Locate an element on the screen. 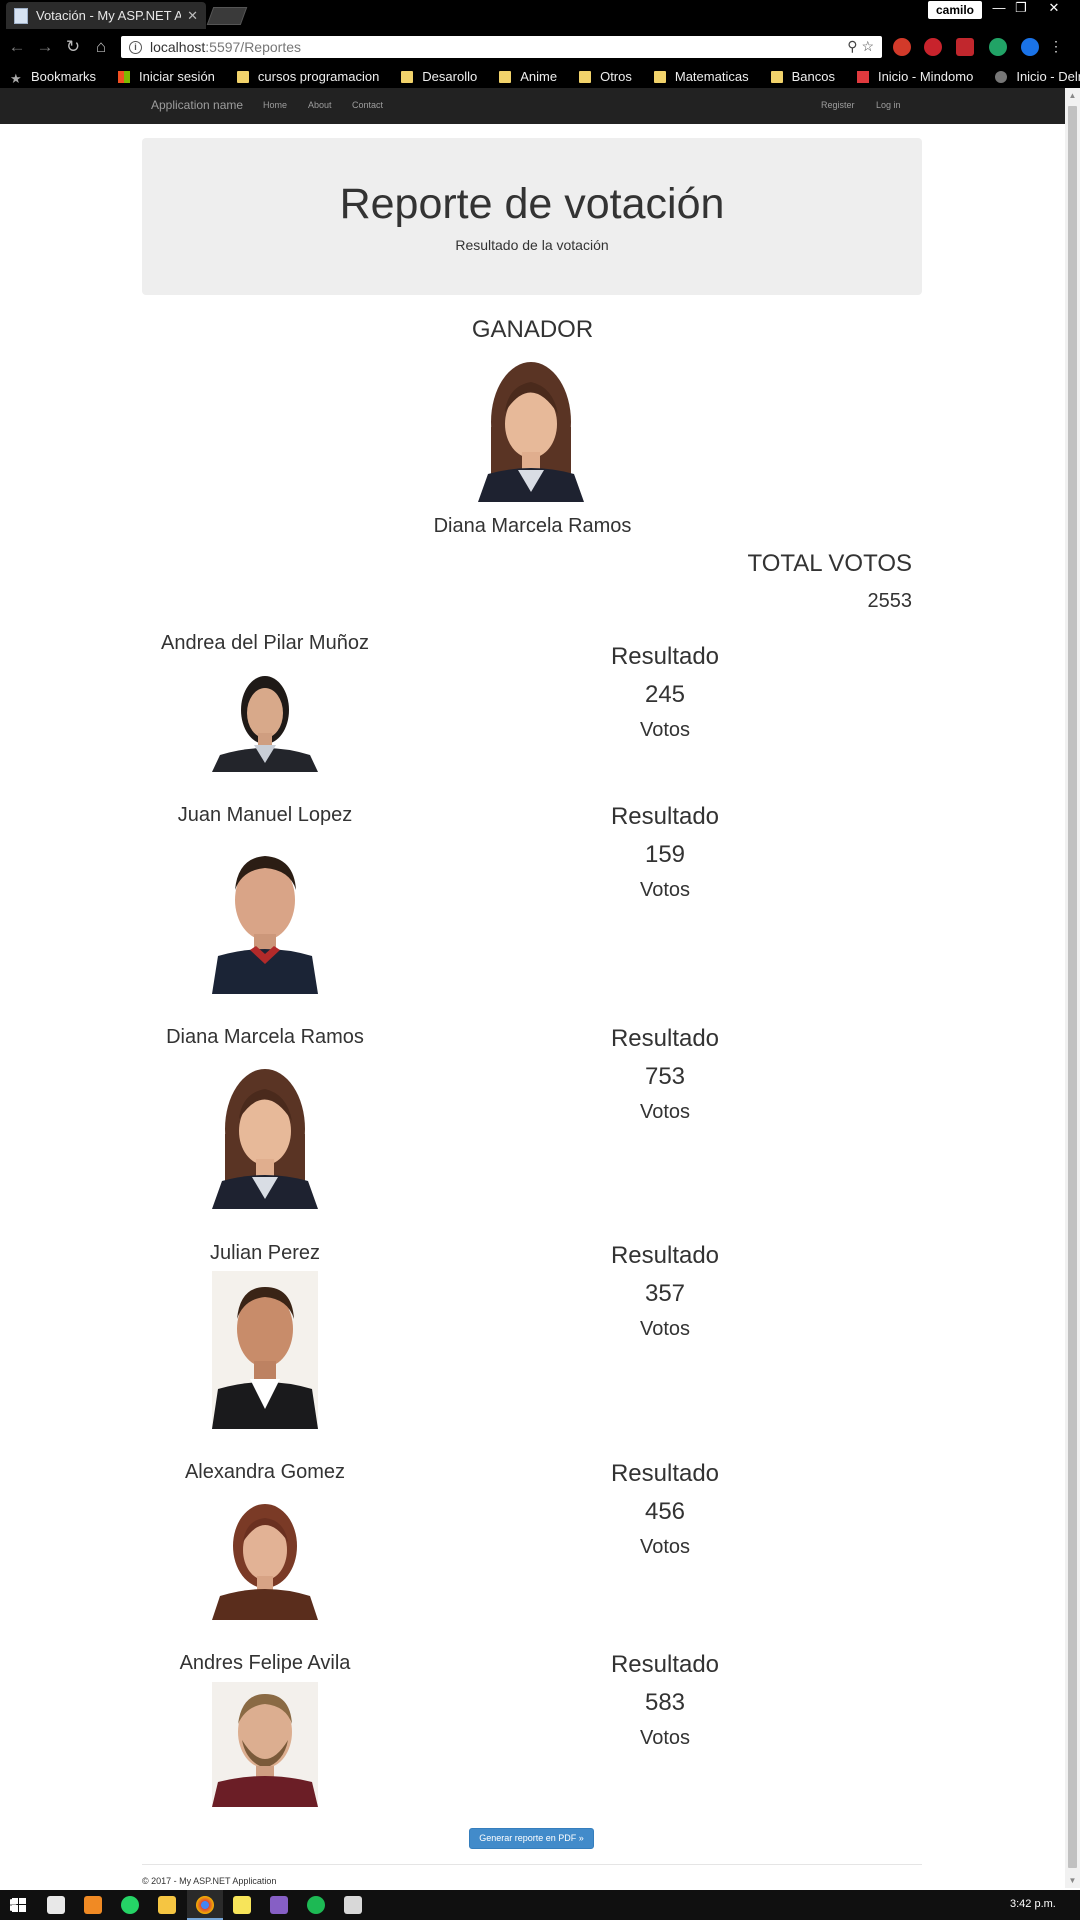 The width and height of the screenshot is (1080, 1920). new-tab-button is located at coordinates (227, 16).